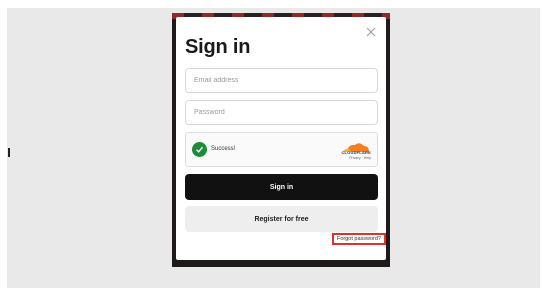  What do you see at coordinates (371, 32) in the screenshot?
I see `close-icon` at bounding box center [371, 32].